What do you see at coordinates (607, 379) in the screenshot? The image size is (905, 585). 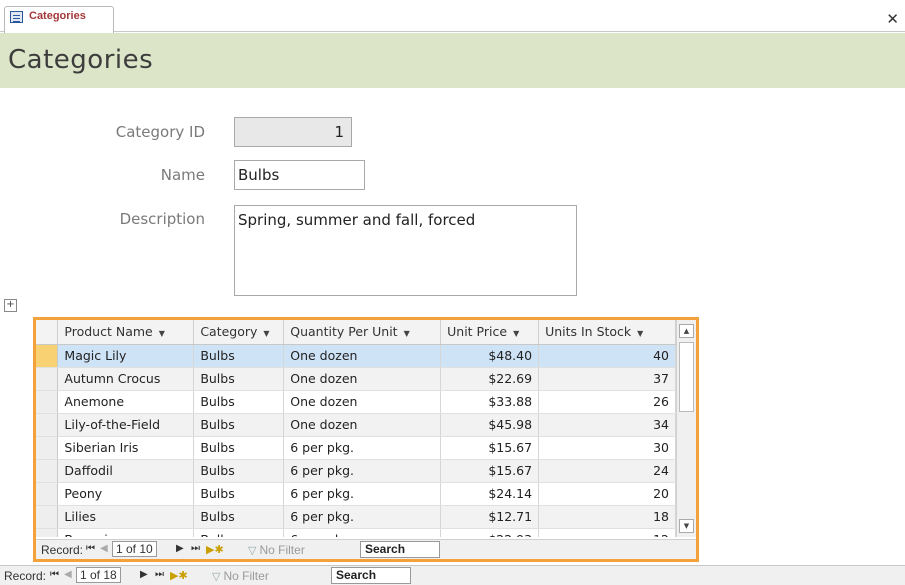 I see `table-cell: 37` at bounding box center [607, 379].